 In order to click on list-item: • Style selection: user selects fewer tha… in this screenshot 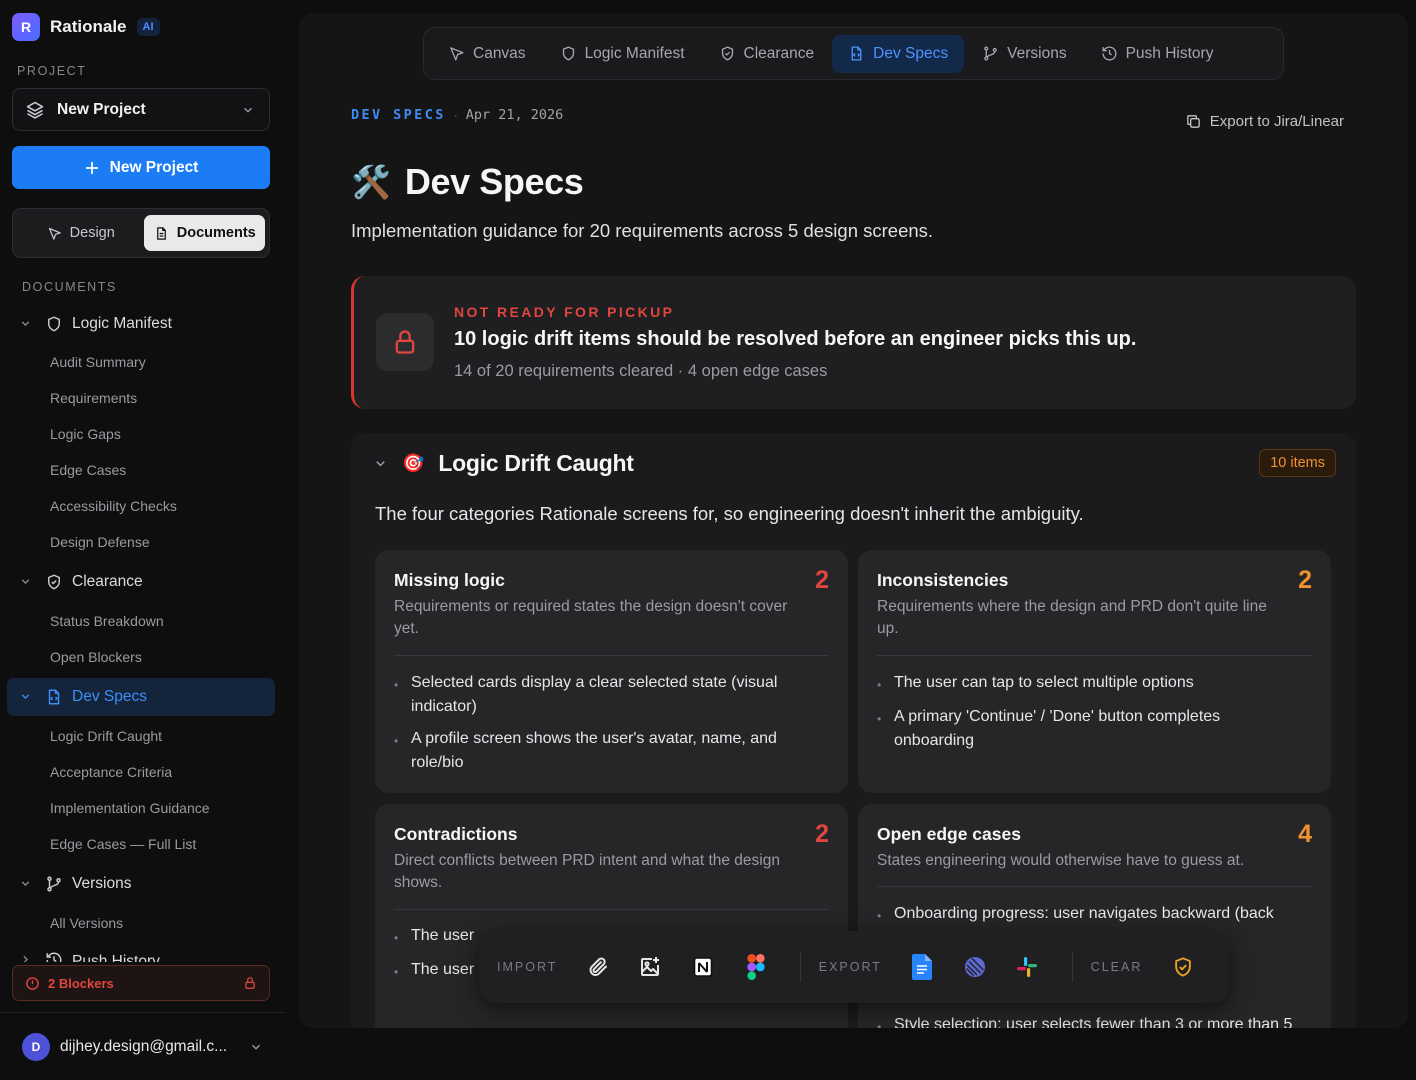, I will do `click(1087, 1020)`.